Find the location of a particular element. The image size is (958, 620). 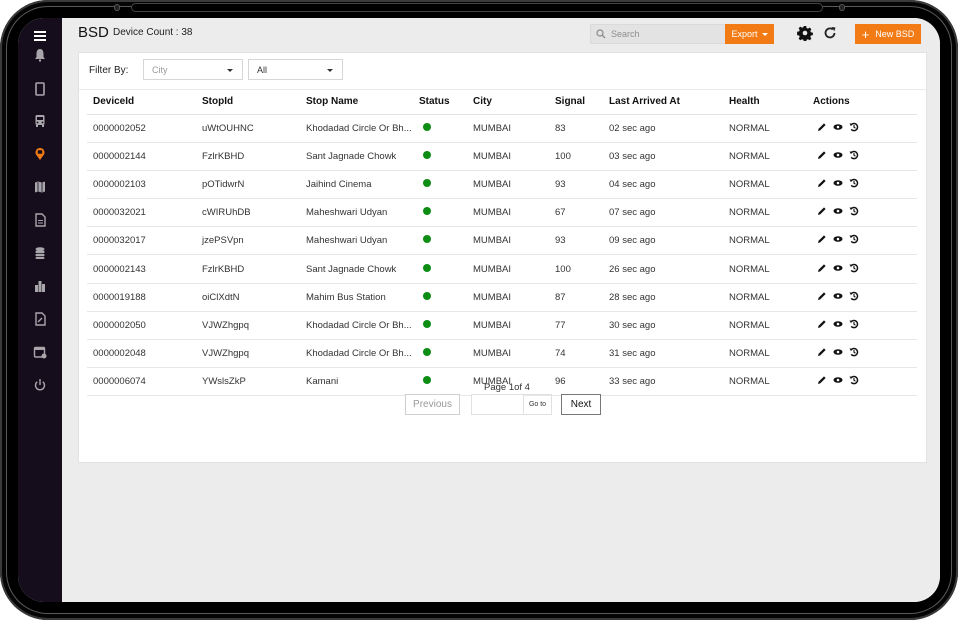

column-header: City is located at coordinates (508, 102).